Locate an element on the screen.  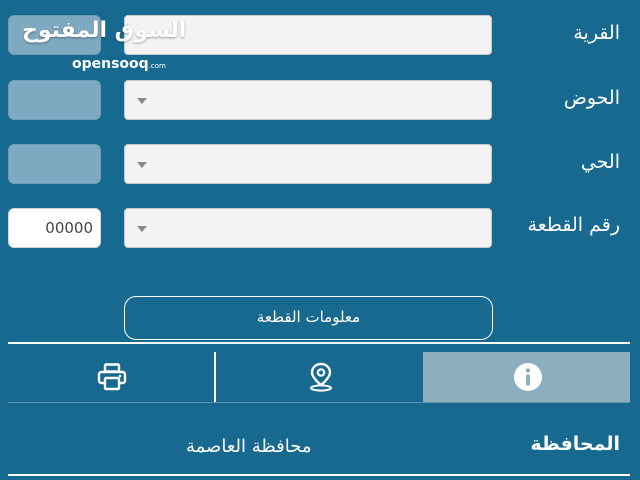
basin-code-box is located at coordinates (54, 100).